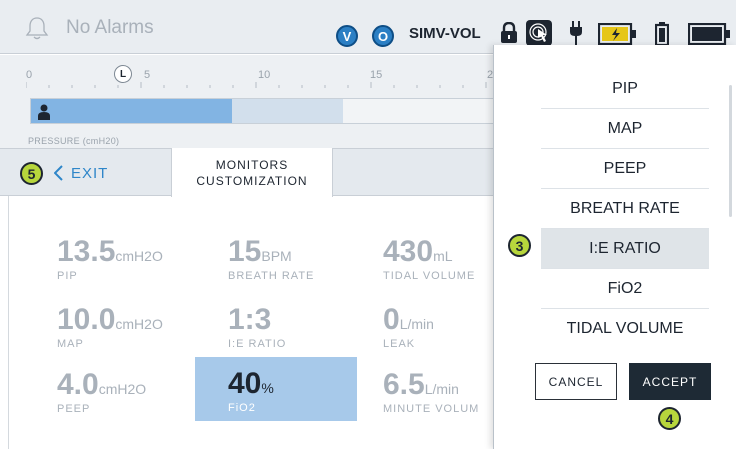 This screenshot has height=449, width=736. I want to click on external-battery-icon, so click(617, 34).